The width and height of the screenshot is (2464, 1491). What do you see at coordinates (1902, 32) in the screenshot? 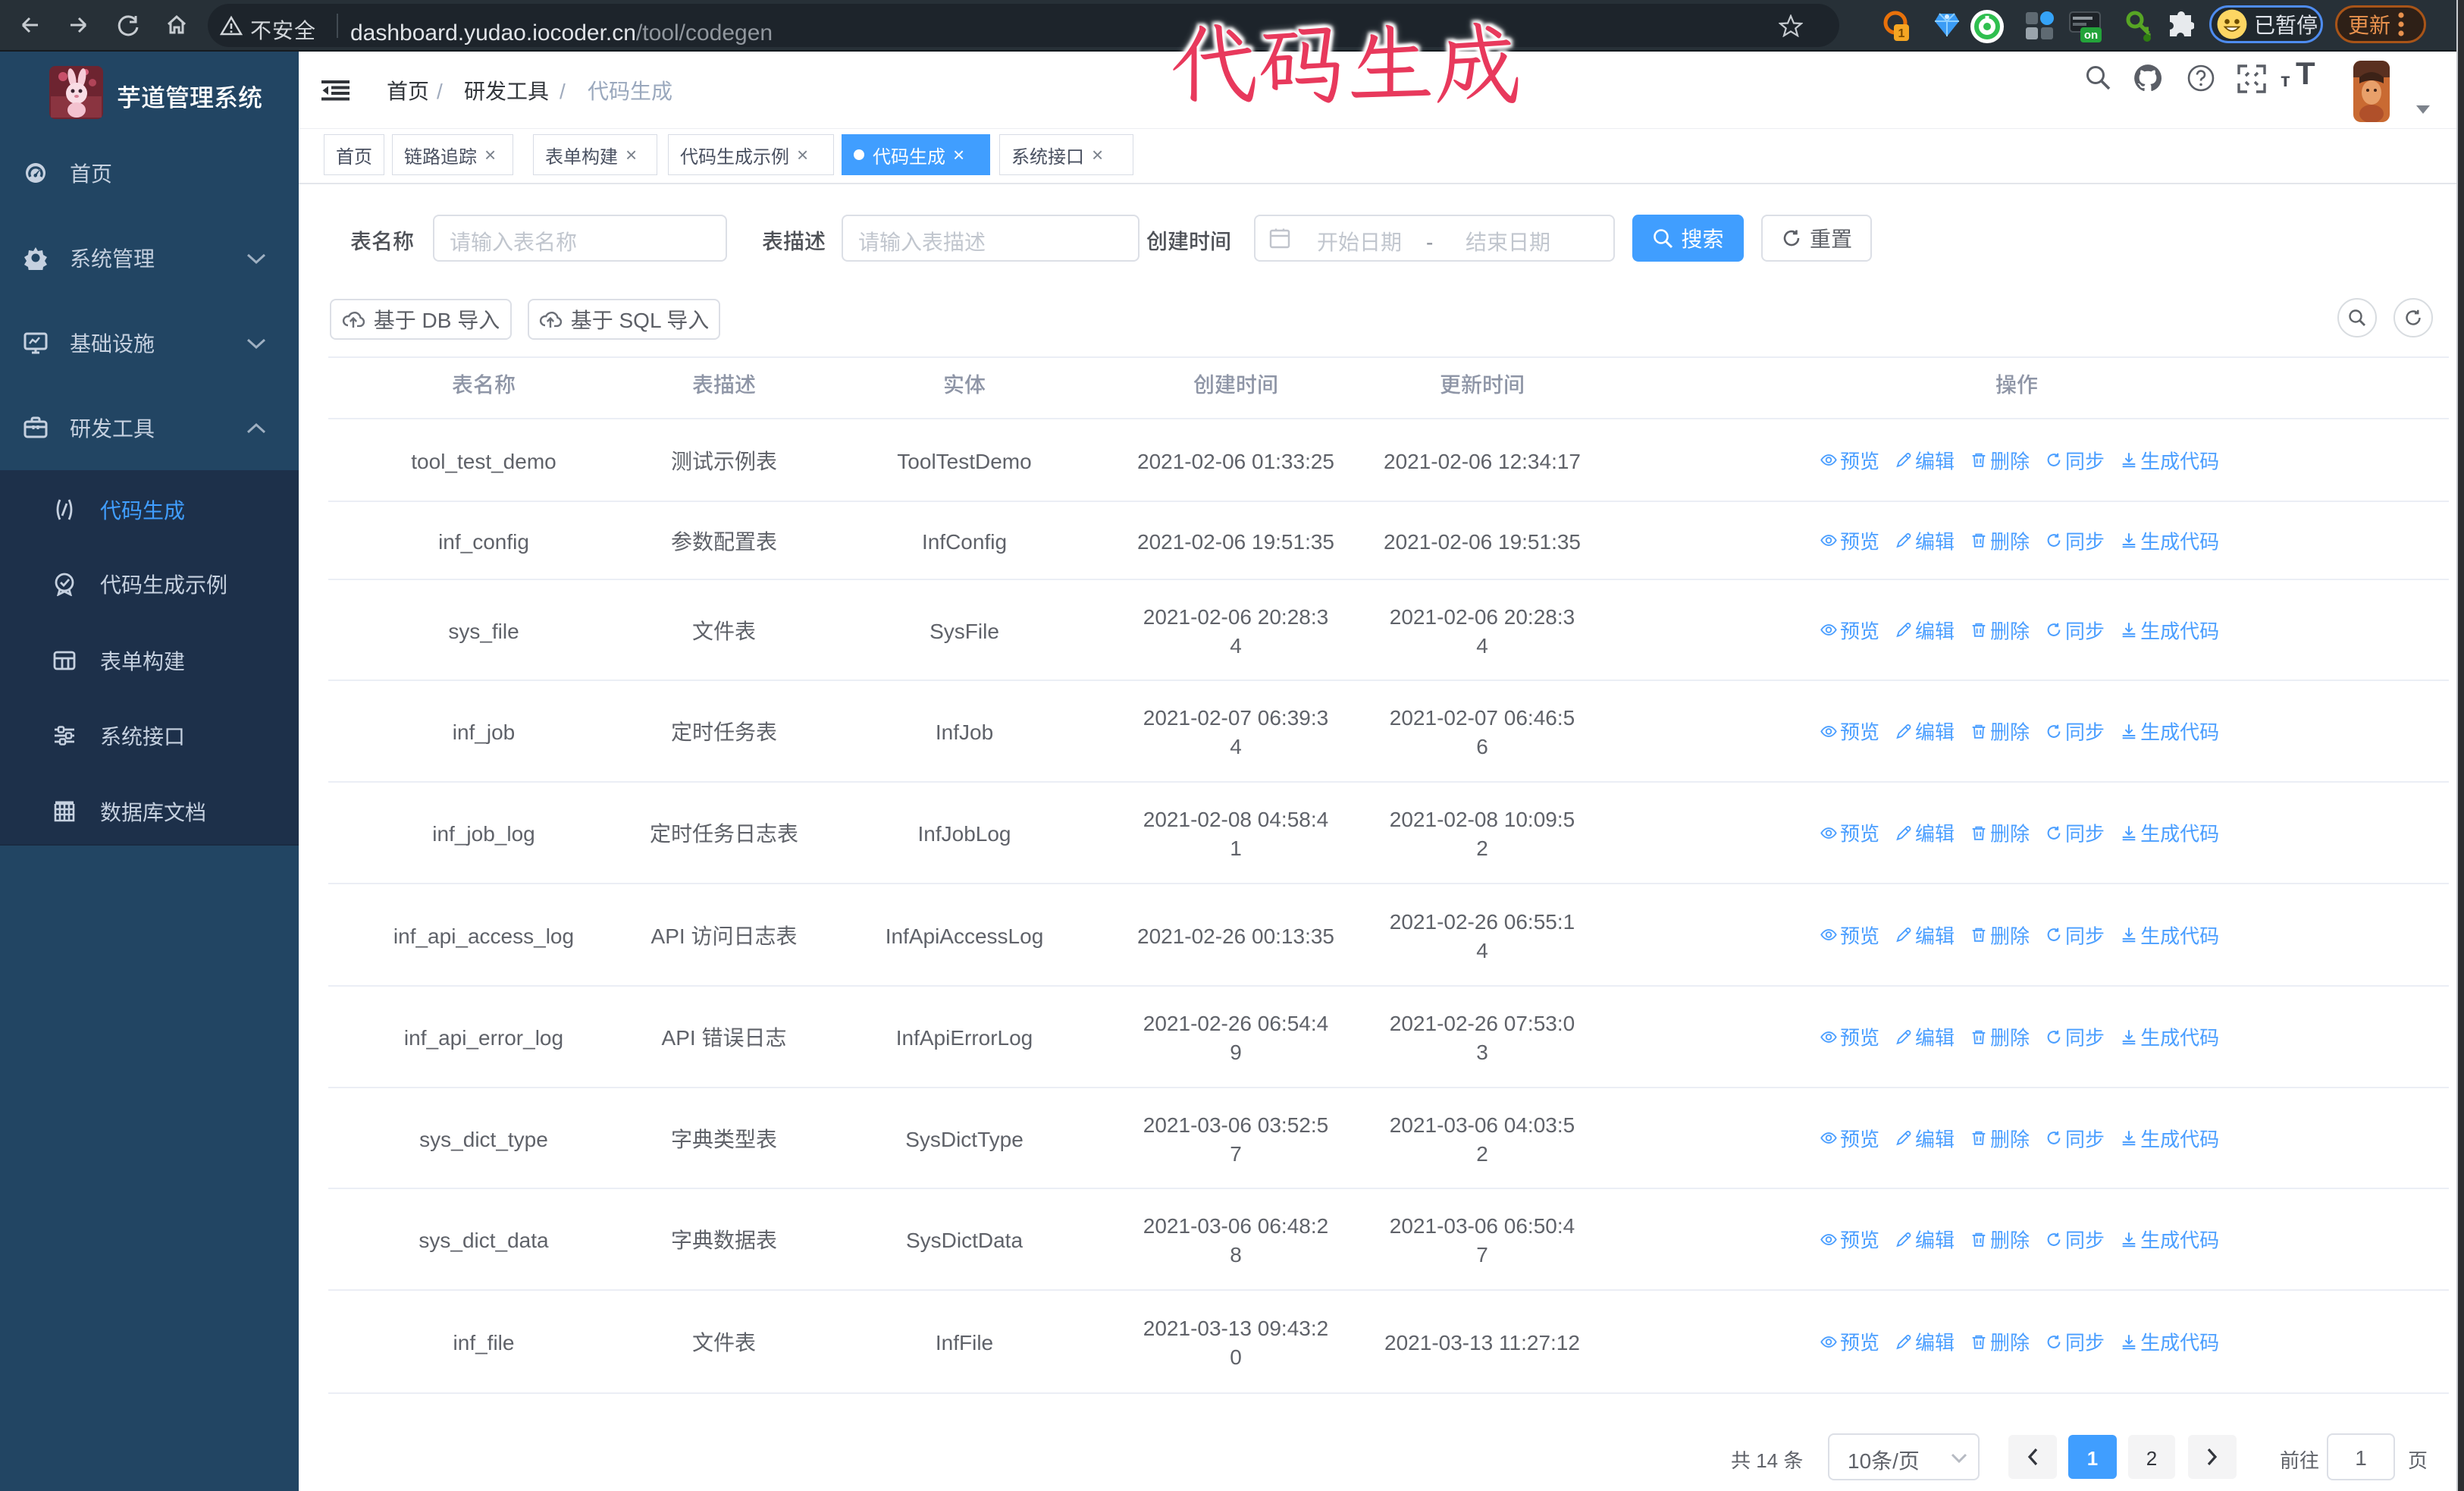
I see `svg-text: 1` at bounding box center [1902, 32].